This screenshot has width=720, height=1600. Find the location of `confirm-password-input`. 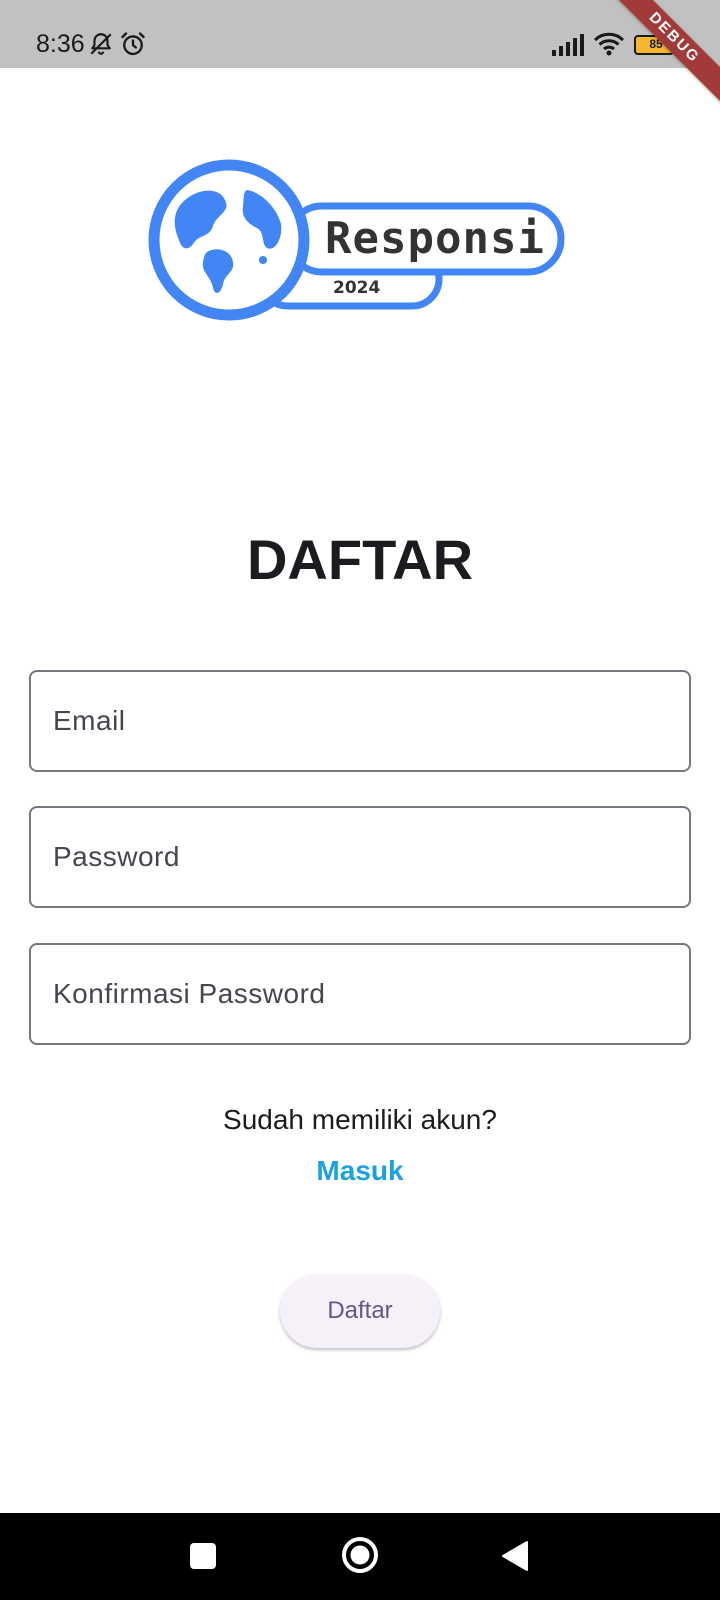

confirm-password-input is located at coordinates (360, 994).